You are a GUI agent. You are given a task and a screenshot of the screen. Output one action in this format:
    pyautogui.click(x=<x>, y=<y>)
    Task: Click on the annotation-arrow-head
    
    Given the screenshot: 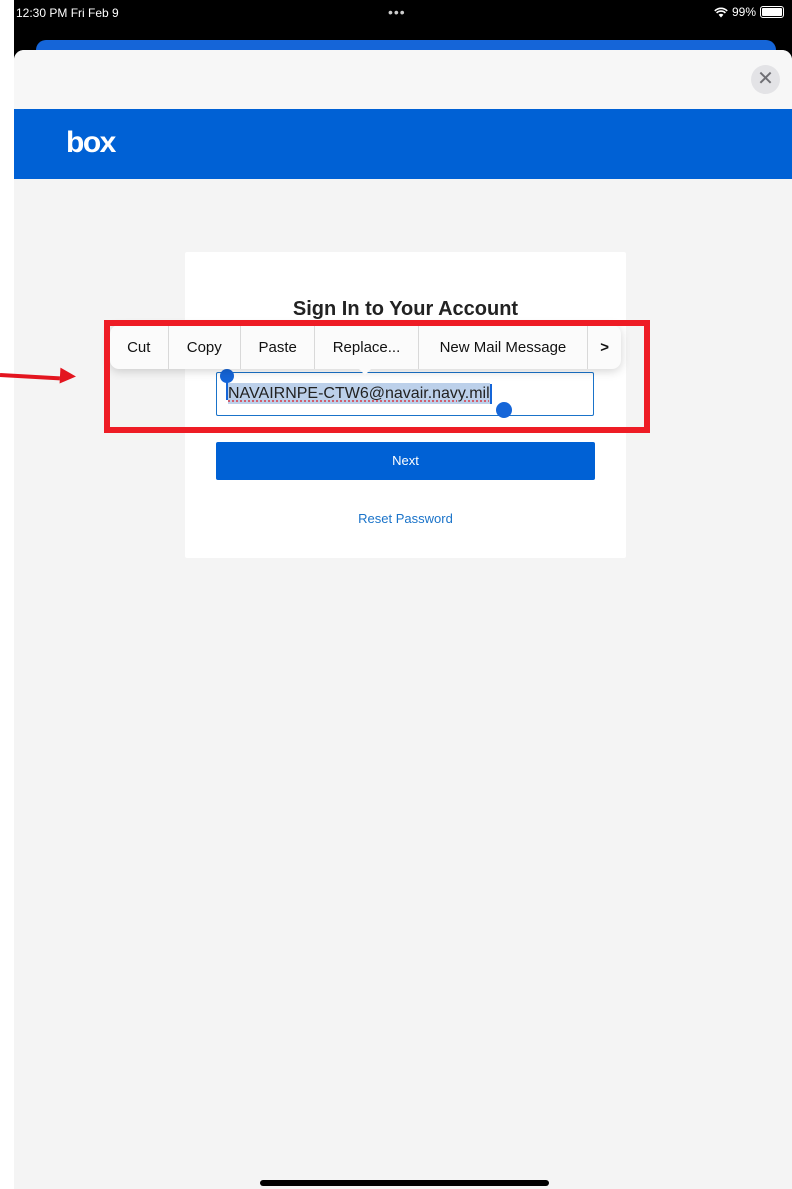 What is the action you would take?
    pyautogui.click(x=68, y=376)
    